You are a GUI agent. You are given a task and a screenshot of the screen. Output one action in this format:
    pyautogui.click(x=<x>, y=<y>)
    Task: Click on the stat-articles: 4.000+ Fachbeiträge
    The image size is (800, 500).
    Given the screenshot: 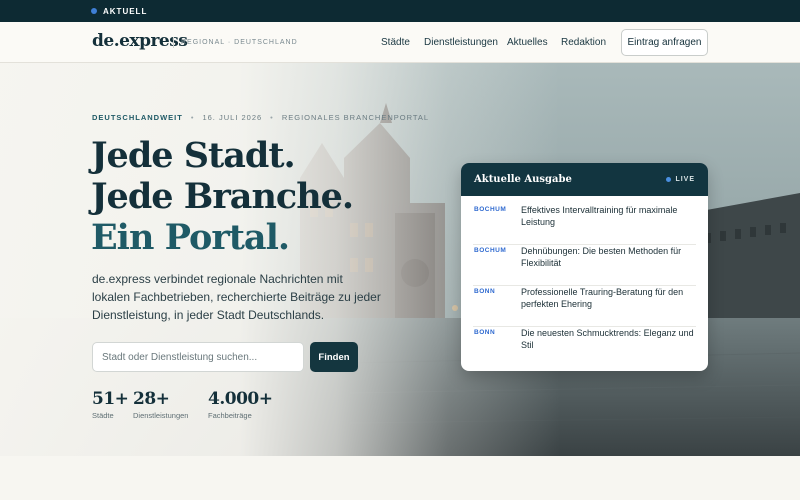 What is the action you would take?
    pyautogui.click(x=240, y=404)
    